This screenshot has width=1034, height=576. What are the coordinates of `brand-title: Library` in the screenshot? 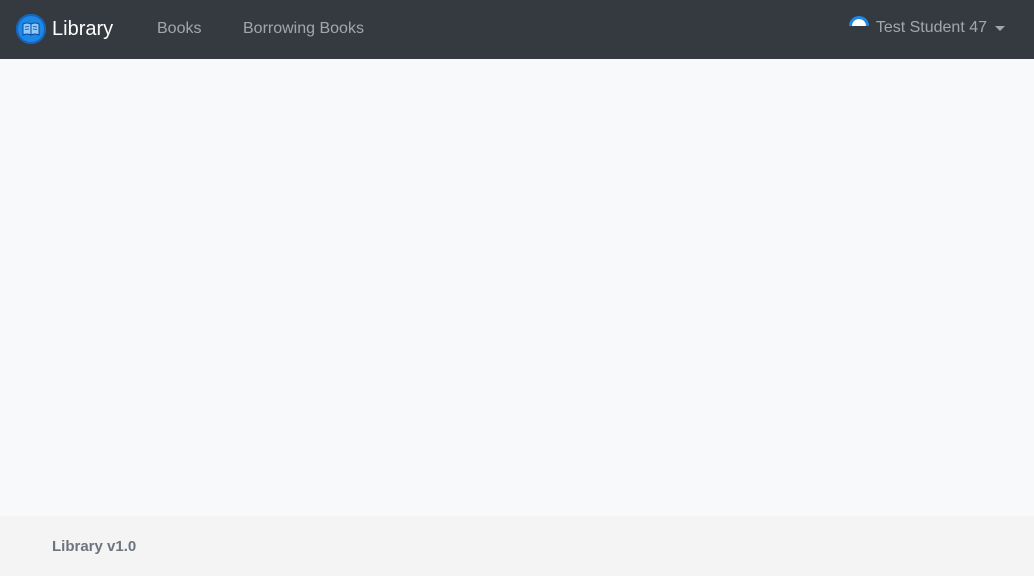 It's located at (83, 29).